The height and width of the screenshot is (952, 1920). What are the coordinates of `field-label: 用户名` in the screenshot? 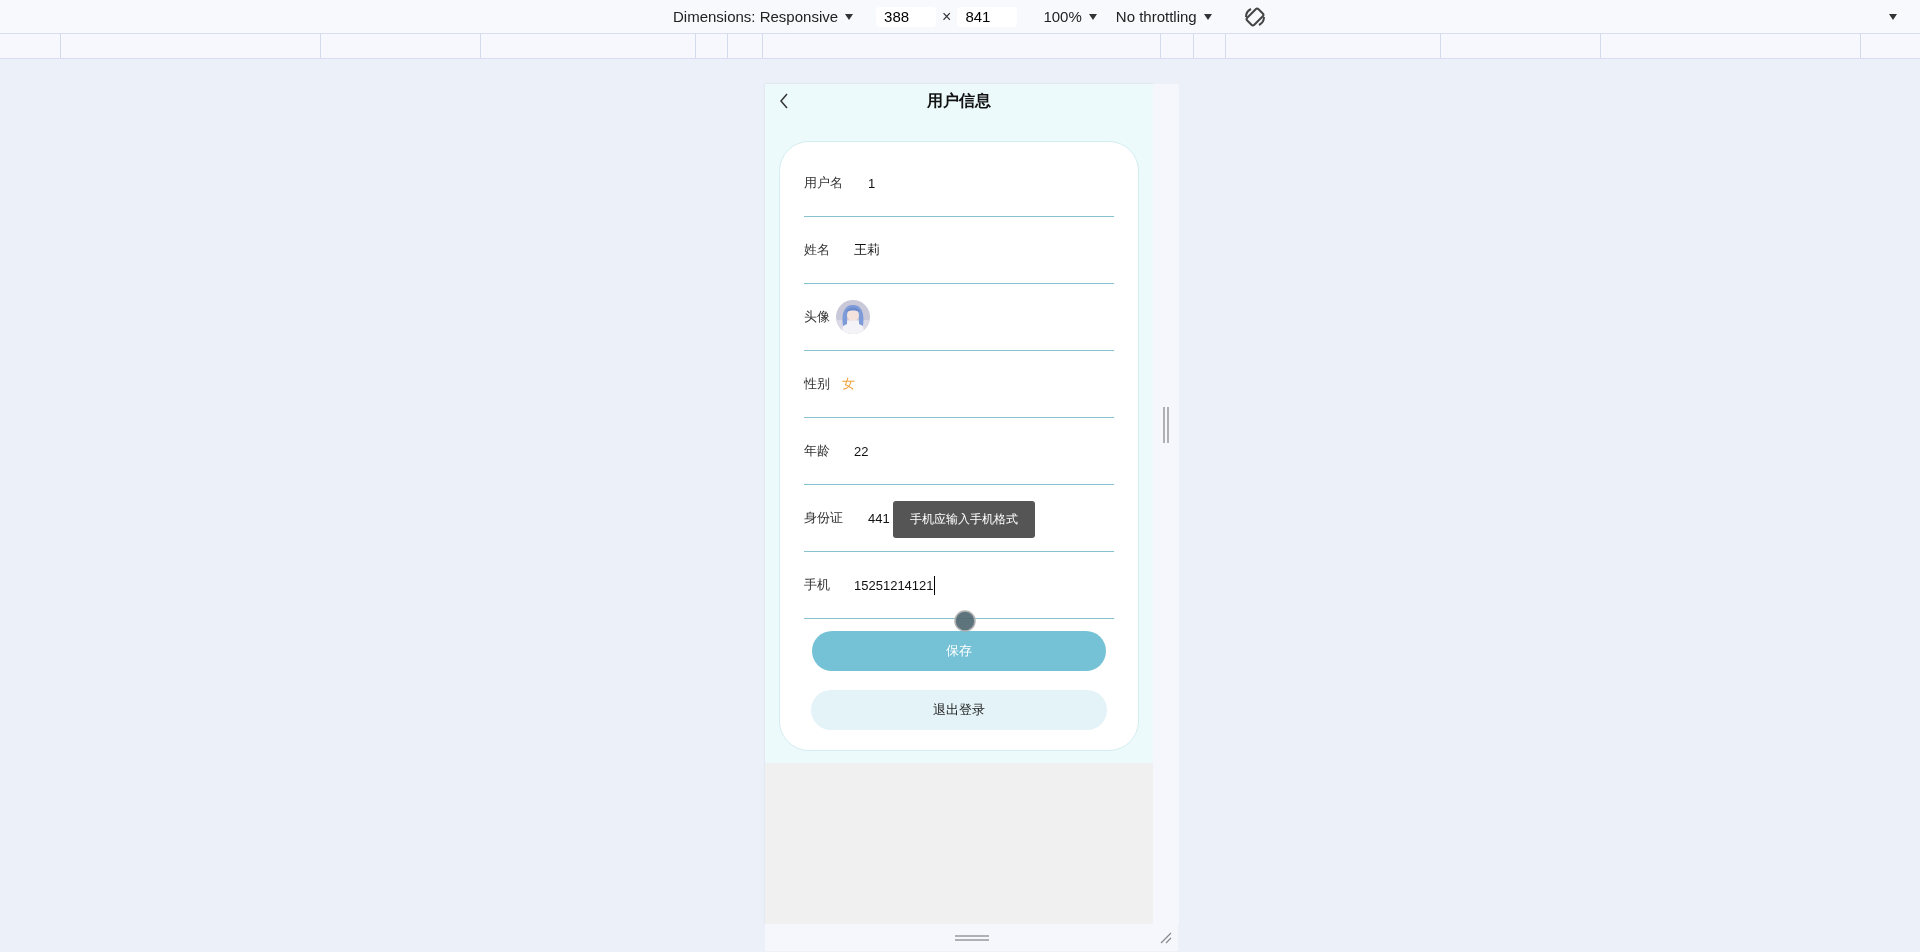 It's located at (824, 183).